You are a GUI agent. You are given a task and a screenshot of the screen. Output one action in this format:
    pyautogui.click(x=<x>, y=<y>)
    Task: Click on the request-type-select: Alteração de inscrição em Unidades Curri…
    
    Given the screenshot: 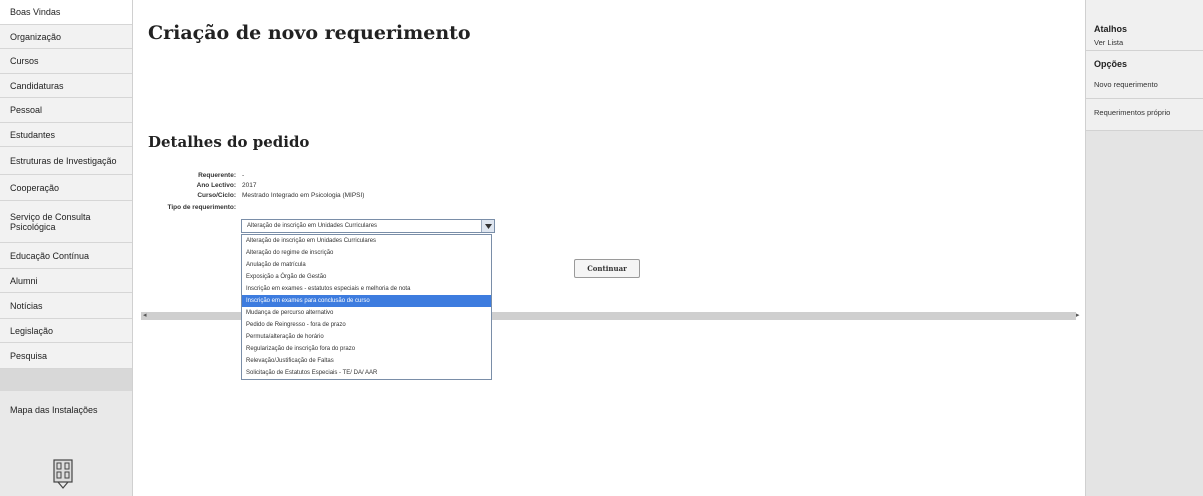 What is the action you would take?
    pyautogui.click(x=368, y=226)
    